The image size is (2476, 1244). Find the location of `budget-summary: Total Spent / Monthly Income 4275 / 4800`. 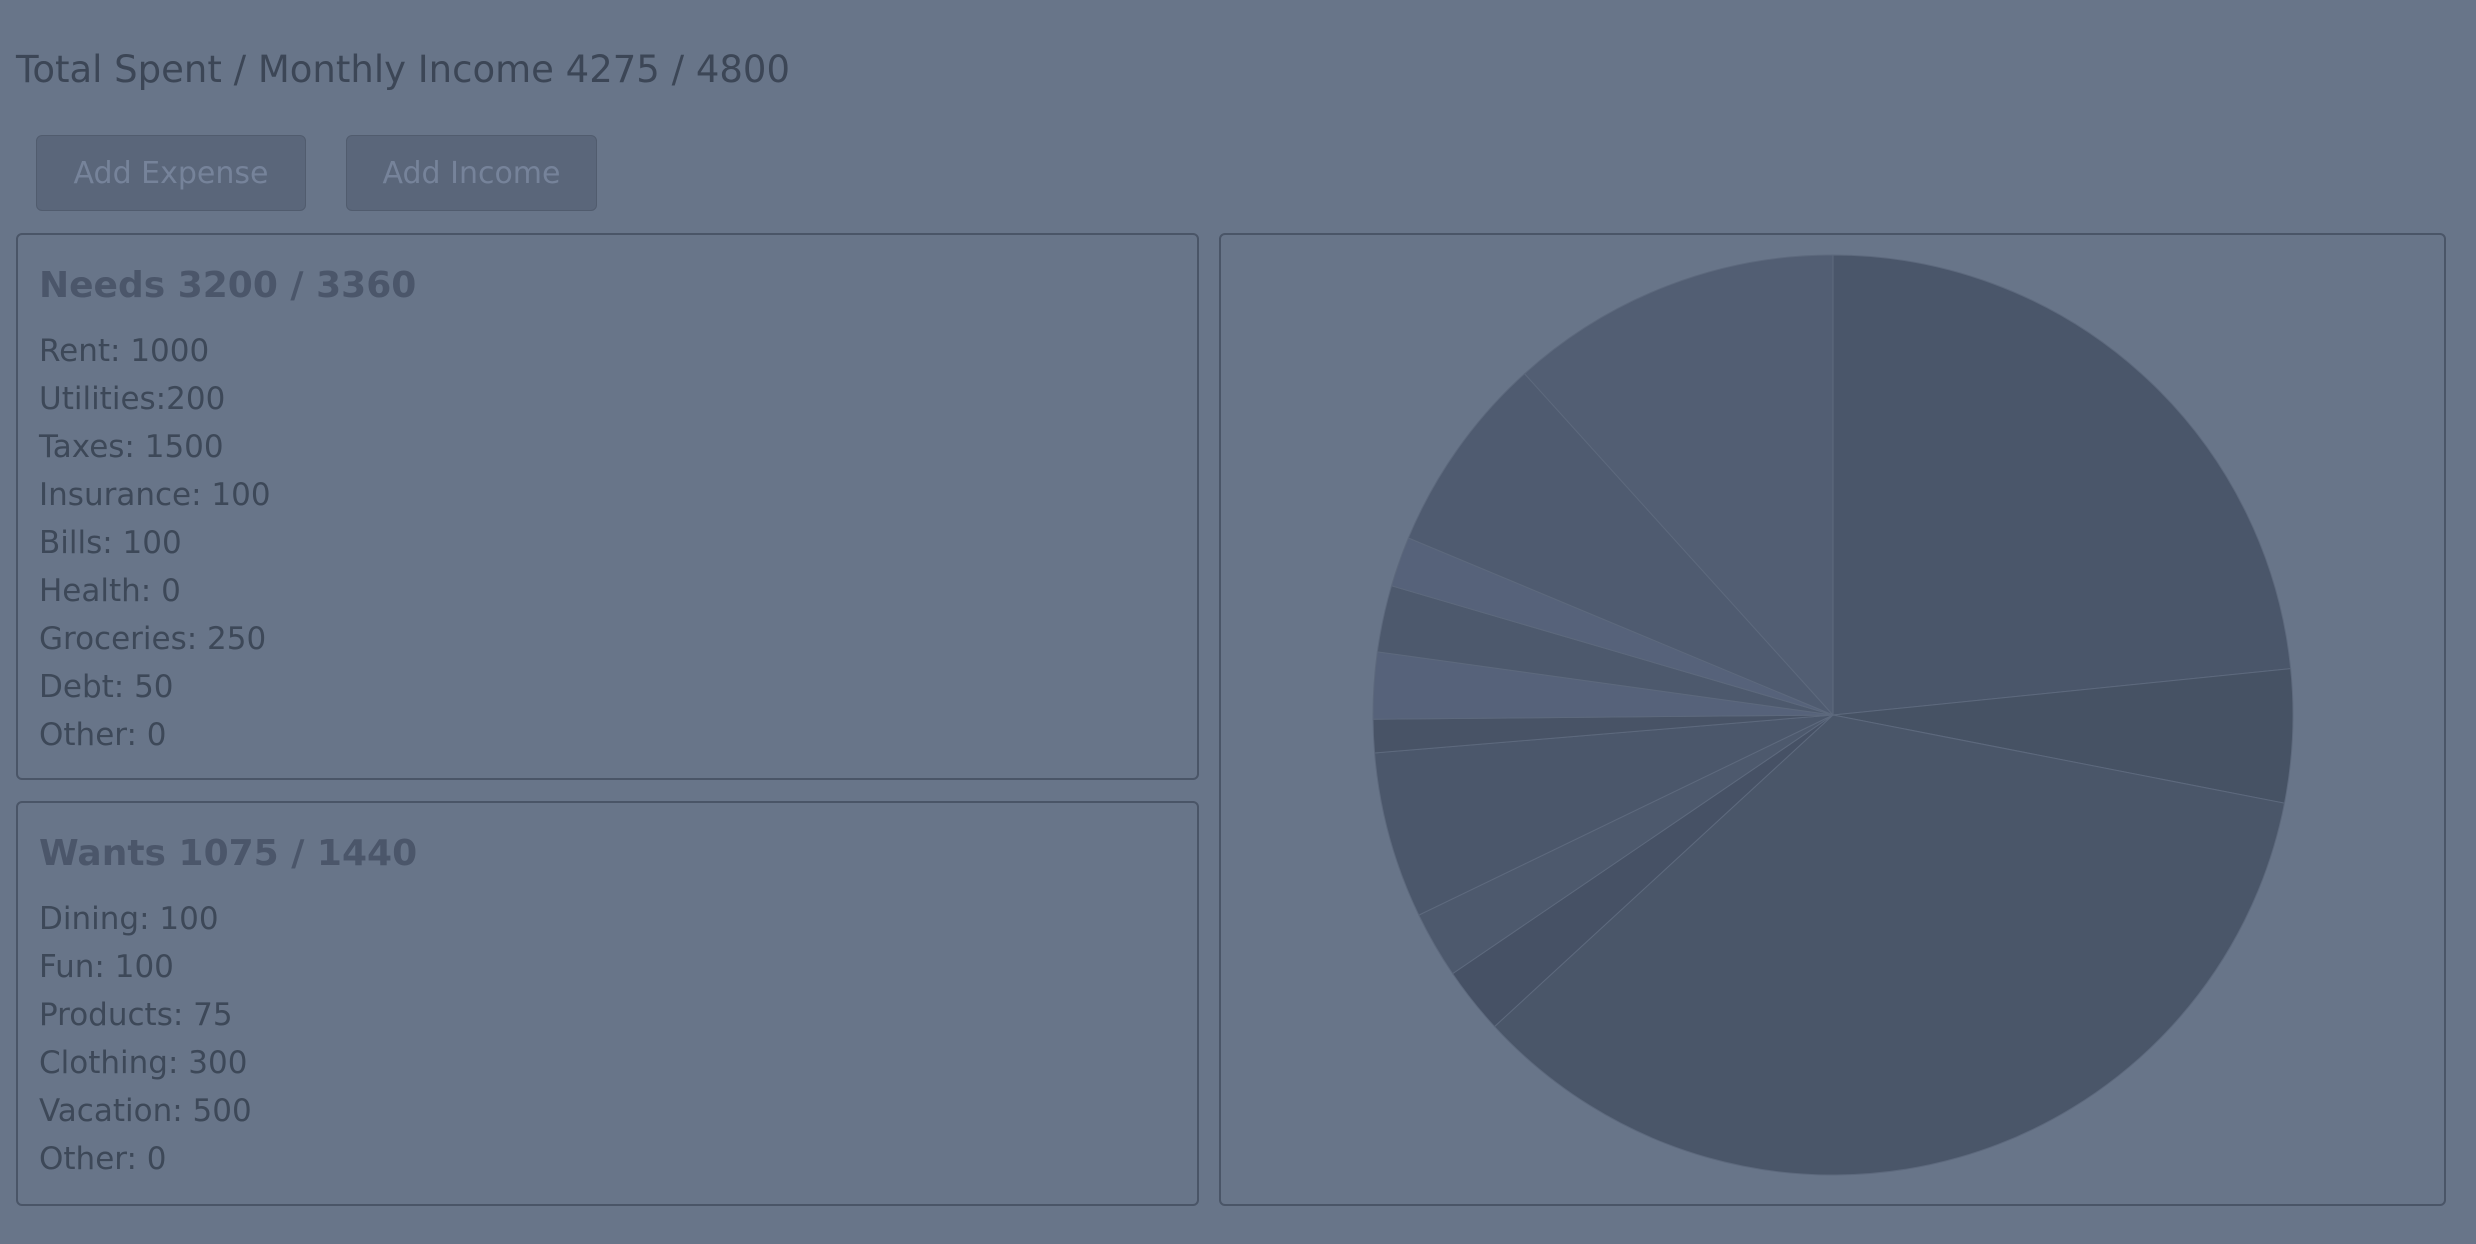

budget-summary: Total Spent / Monthly Income 4275 / 4800 is located at coordinates (403, 69).